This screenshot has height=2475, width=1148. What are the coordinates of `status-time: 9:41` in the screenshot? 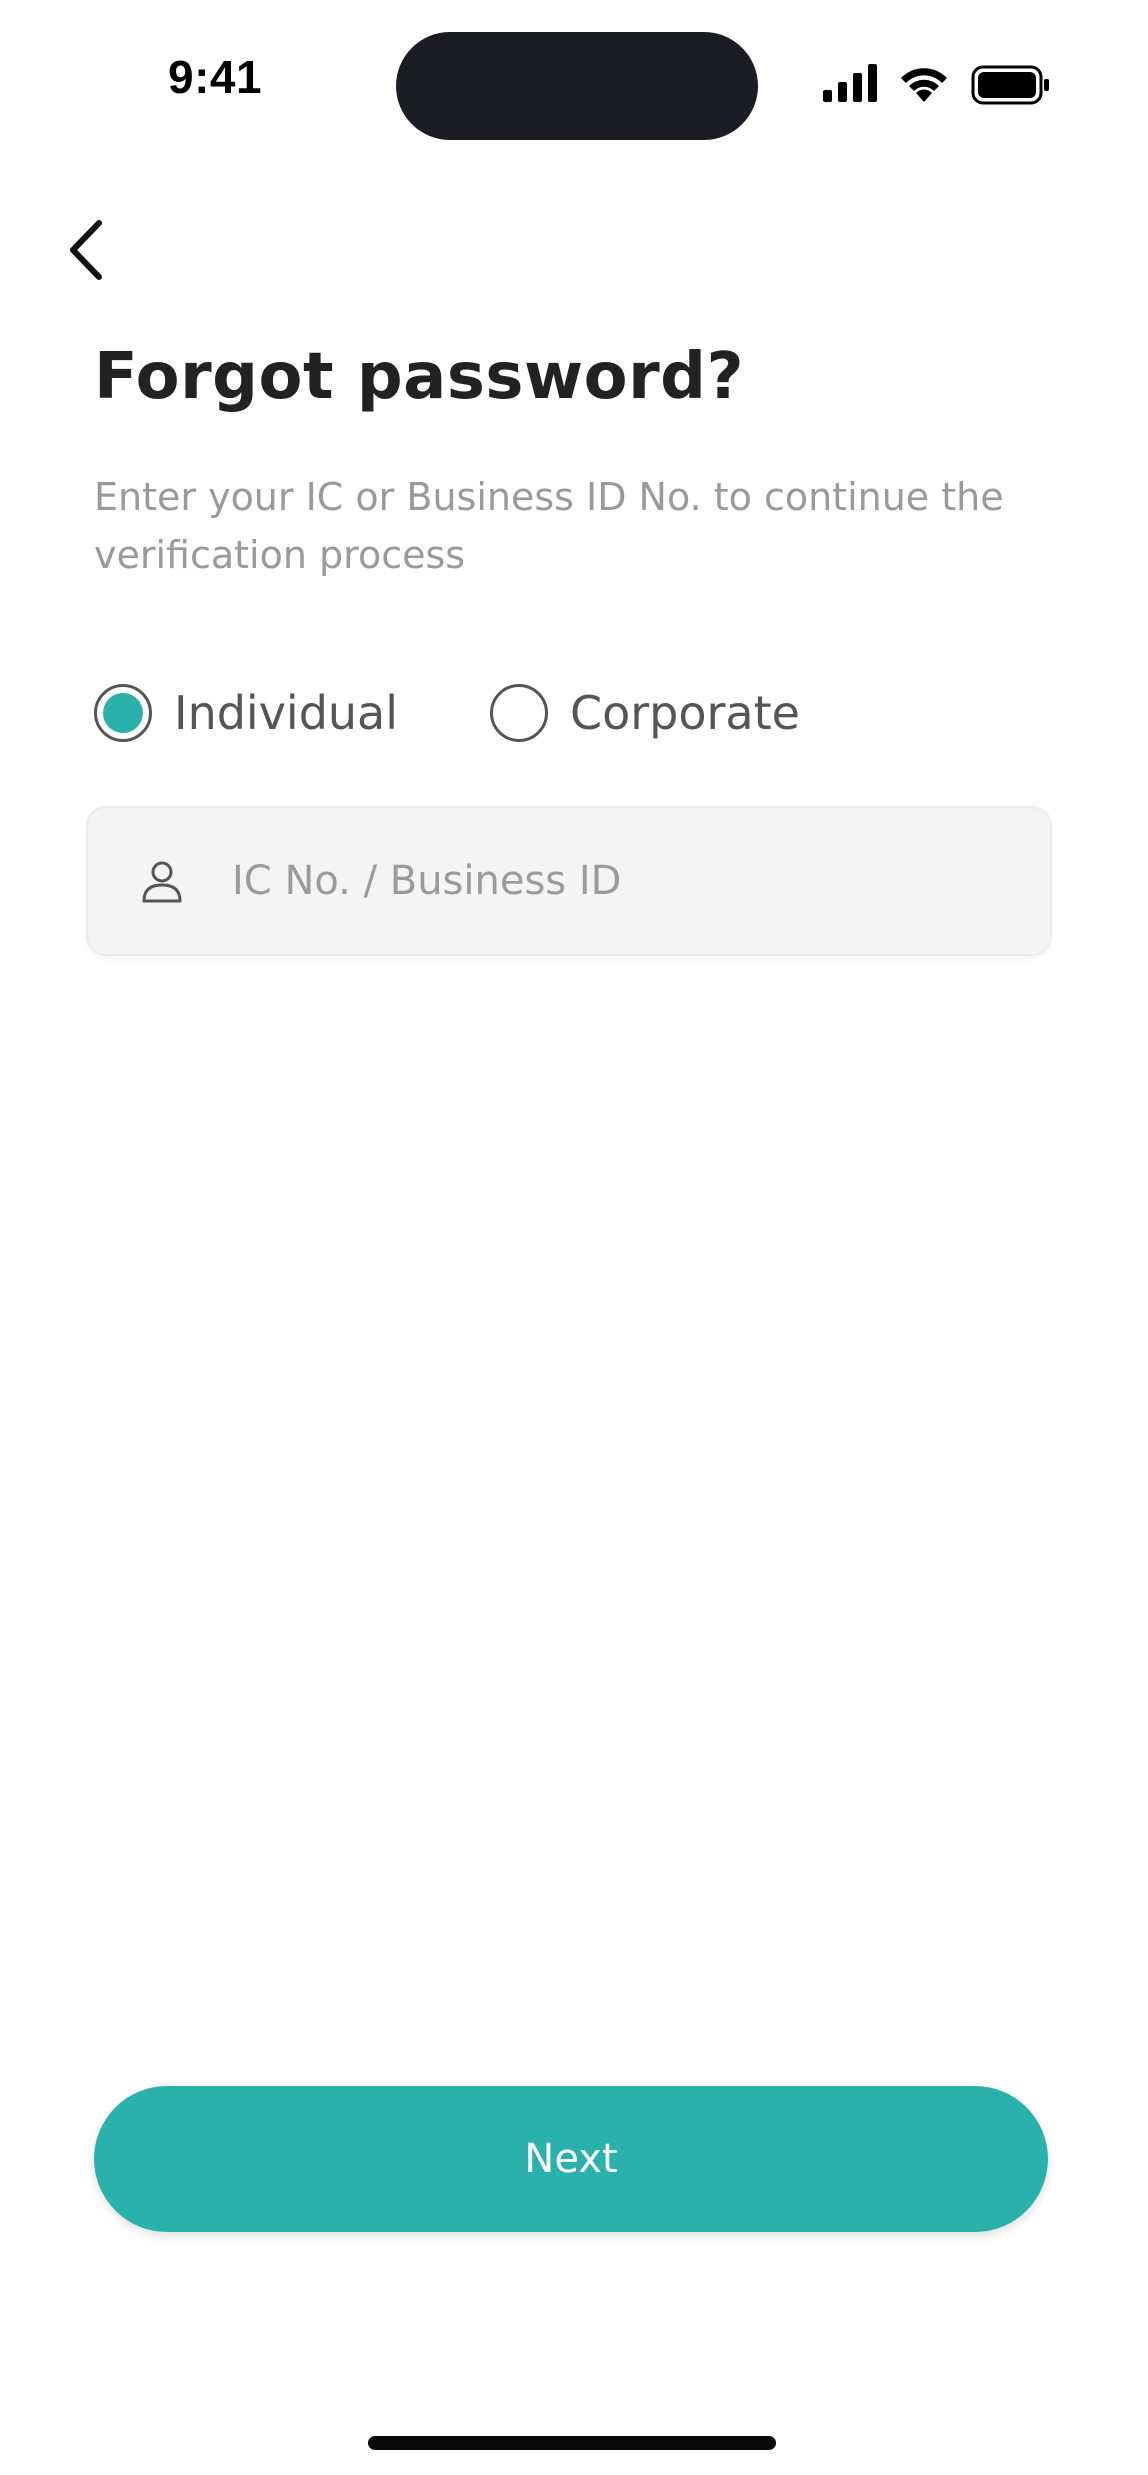 It's located at (215, 77).